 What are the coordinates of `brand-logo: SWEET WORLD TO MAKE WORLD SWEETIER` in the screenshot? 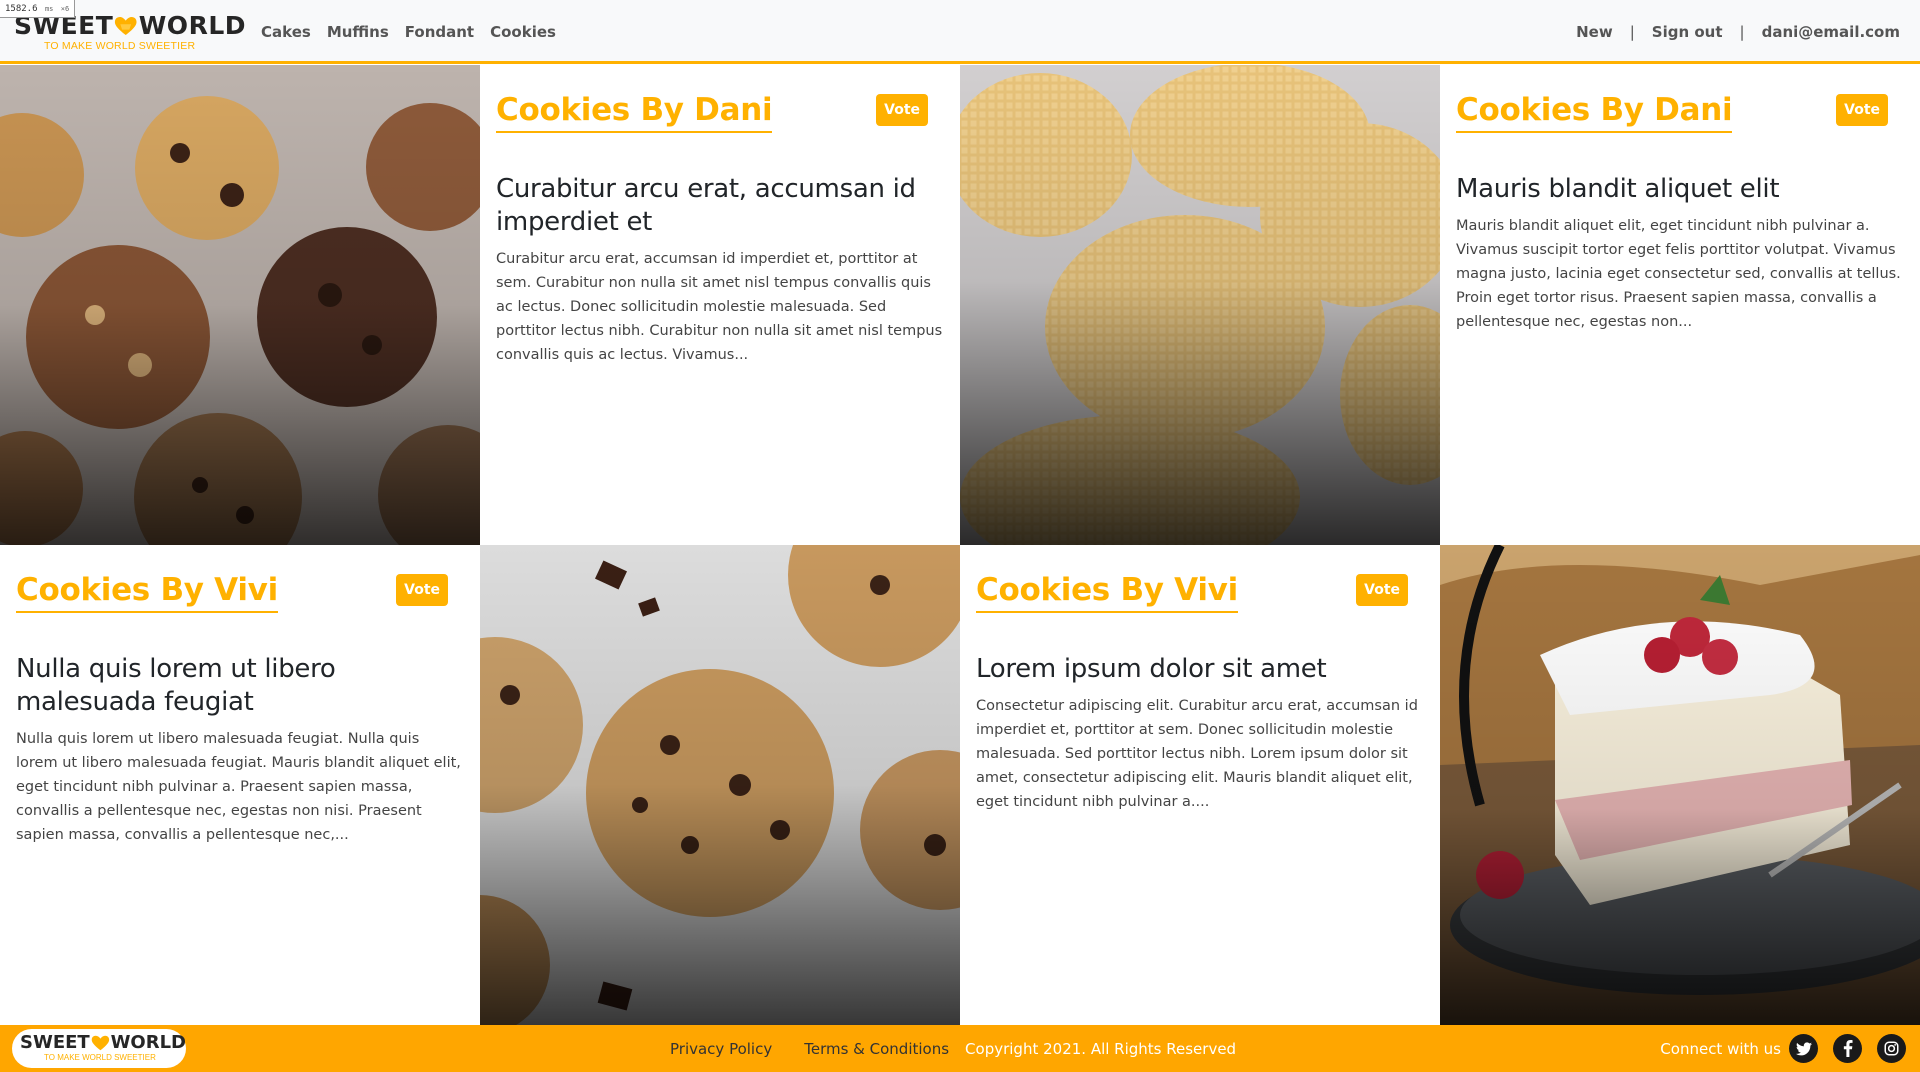 It's located at (130, 32).